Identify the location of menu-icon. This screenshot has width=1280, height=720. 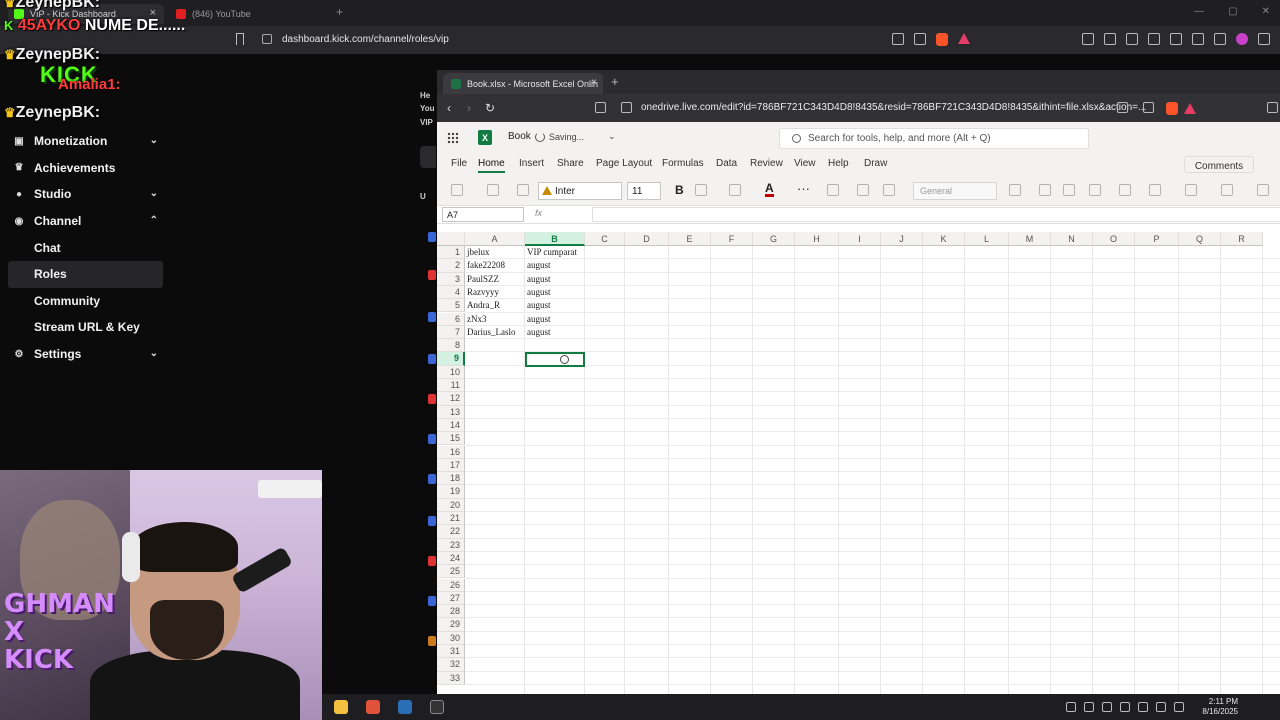
(1264, 39).